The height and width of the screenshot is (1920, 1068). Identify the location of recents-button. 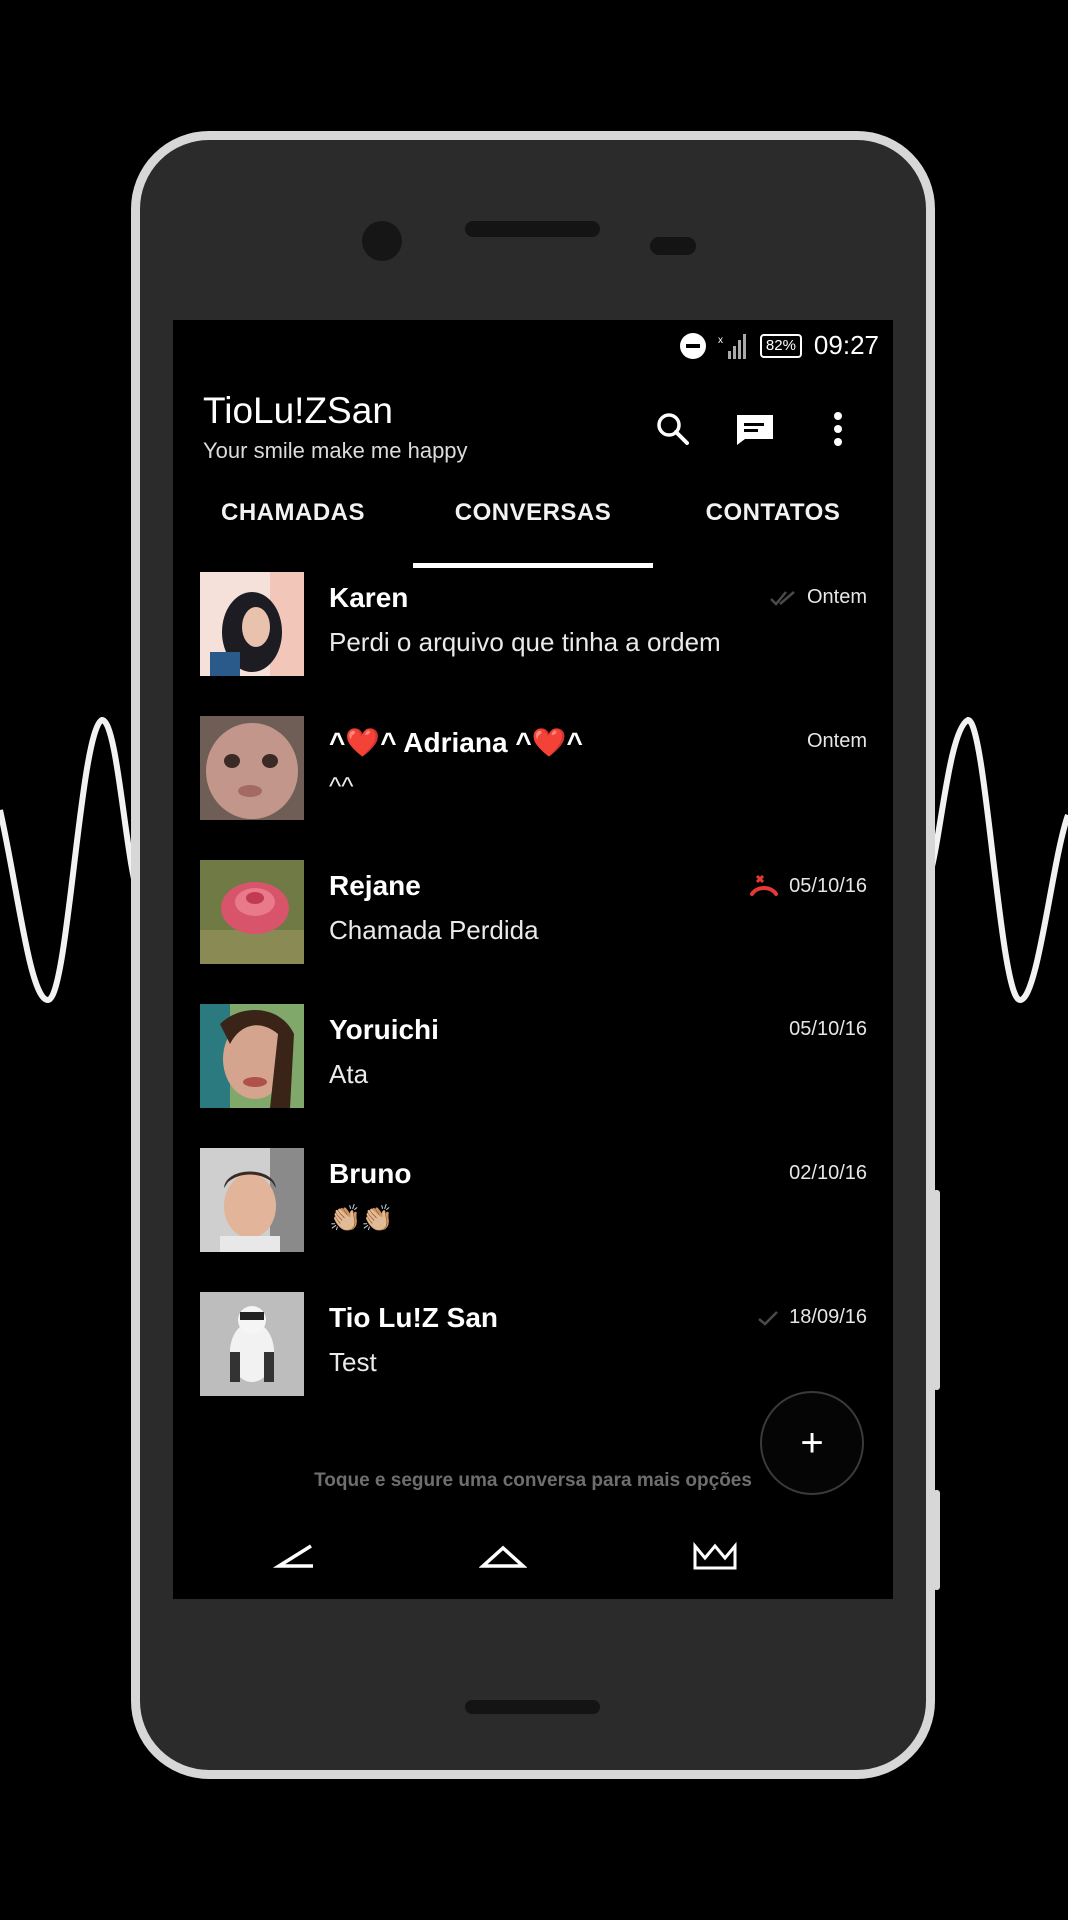
(715, 1557).